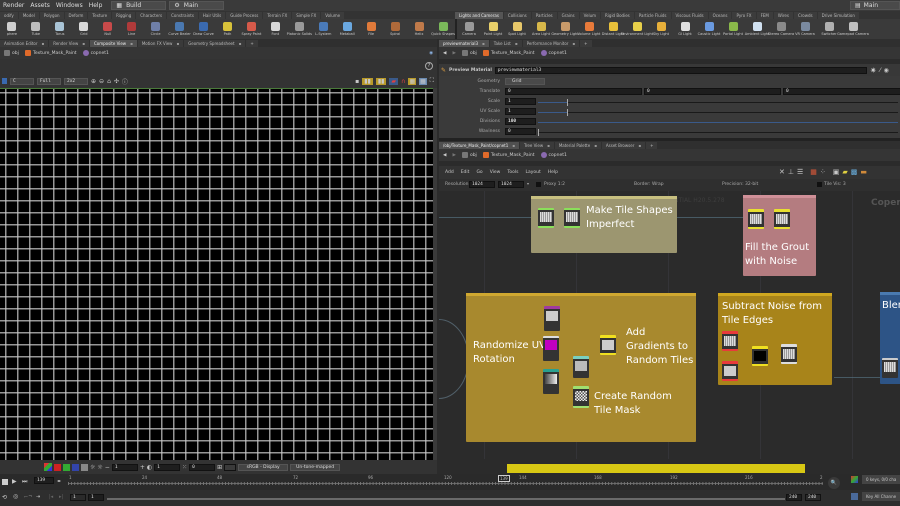  What do you see at coordinates (357, 81) in the screenshot?
I see `view-mode-icon: ▪` at bounding box center [357, 81].